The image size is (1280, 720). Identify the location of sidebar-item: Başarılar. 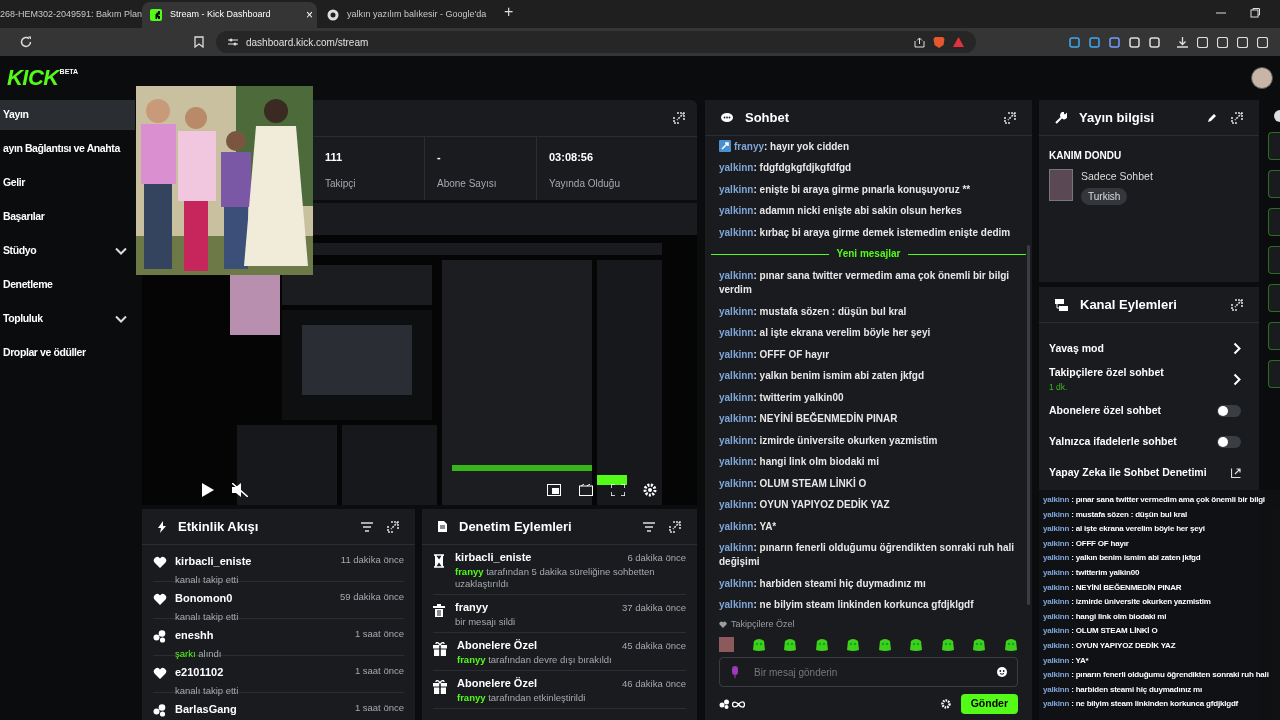
(67, 217).